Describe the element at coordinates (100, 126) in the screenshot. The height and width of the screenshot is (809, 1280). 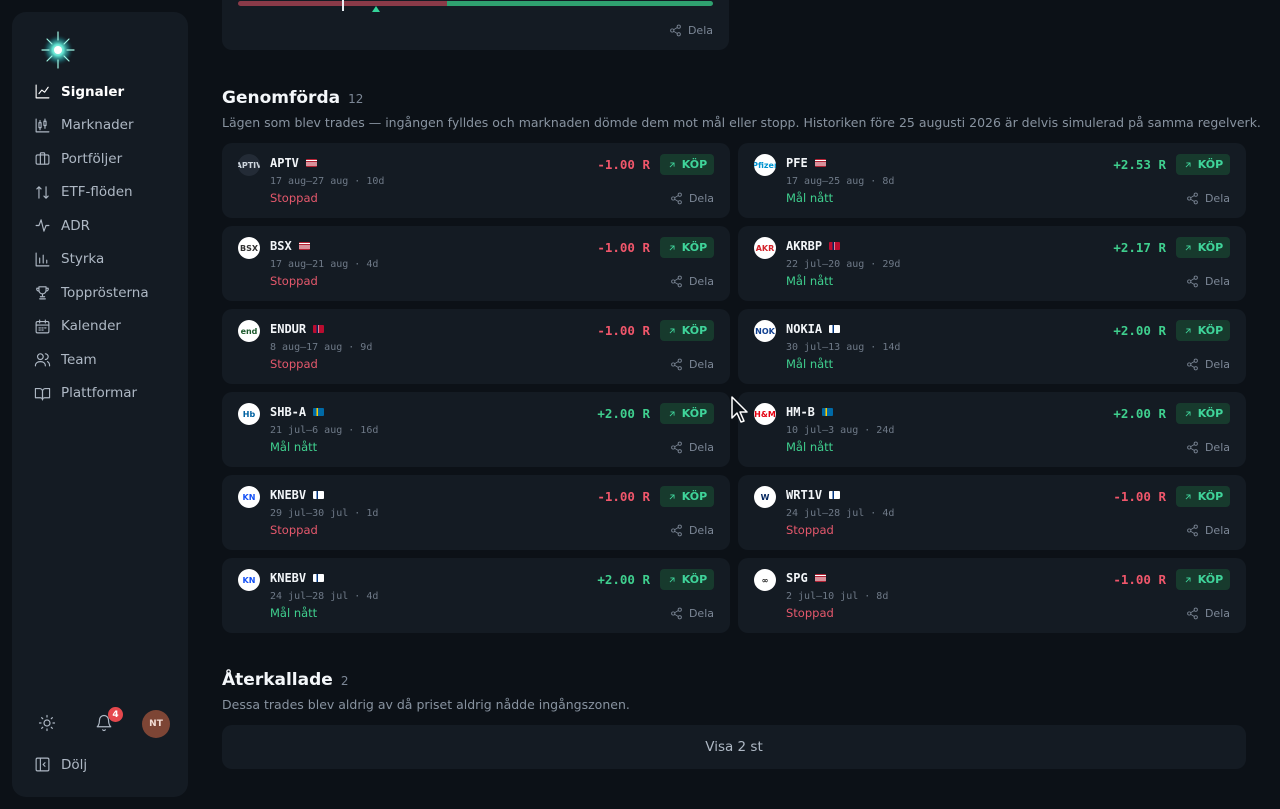
I see `sidebar-item-marknader: Marknader` at that location.